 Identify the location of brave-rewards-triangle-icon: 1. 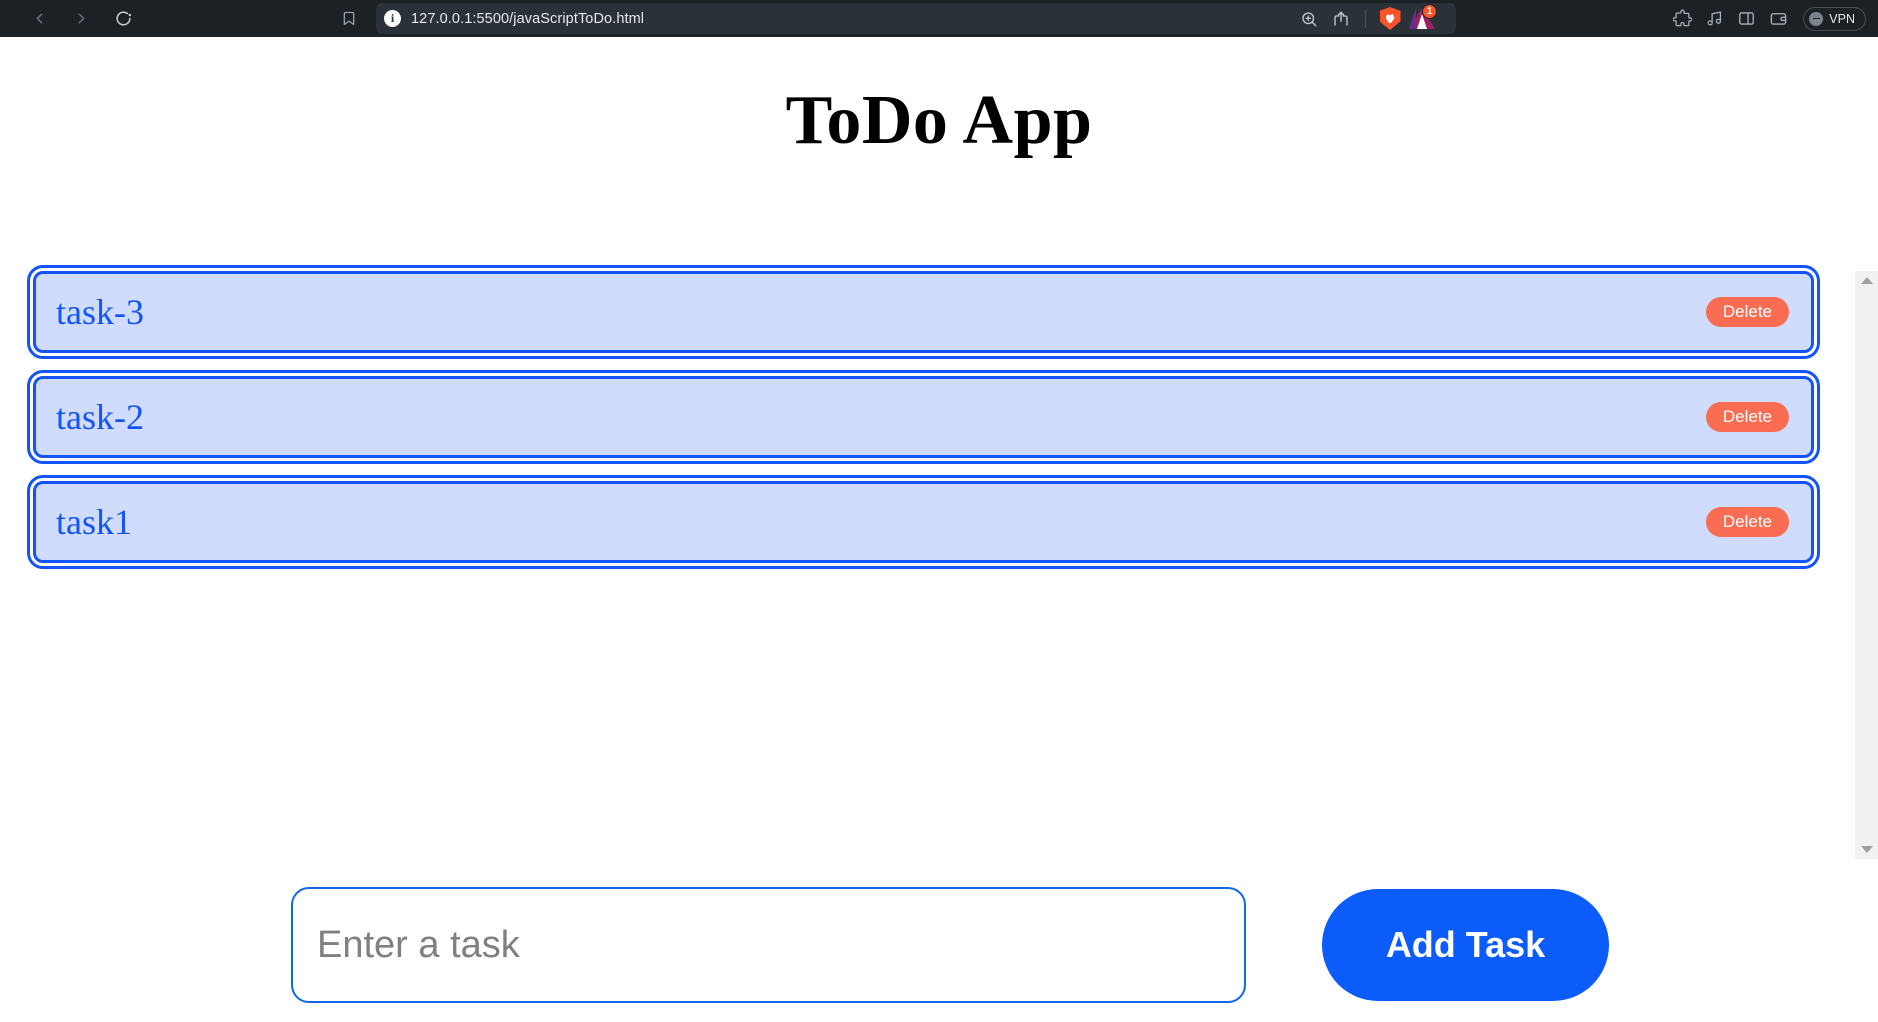
(1422, 18).